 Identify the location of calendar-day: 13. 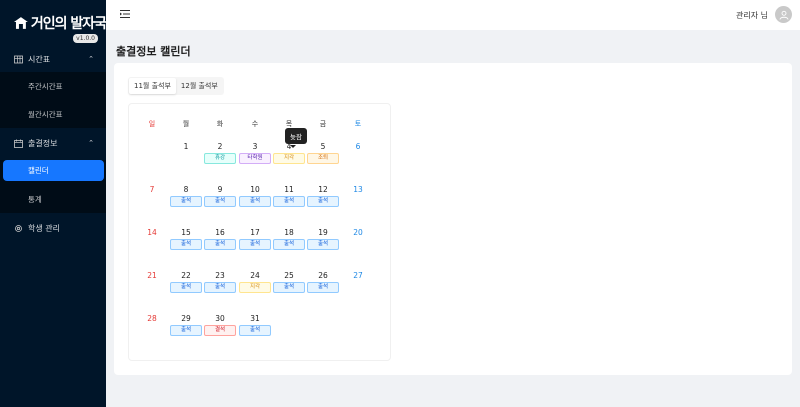
(358, 189).